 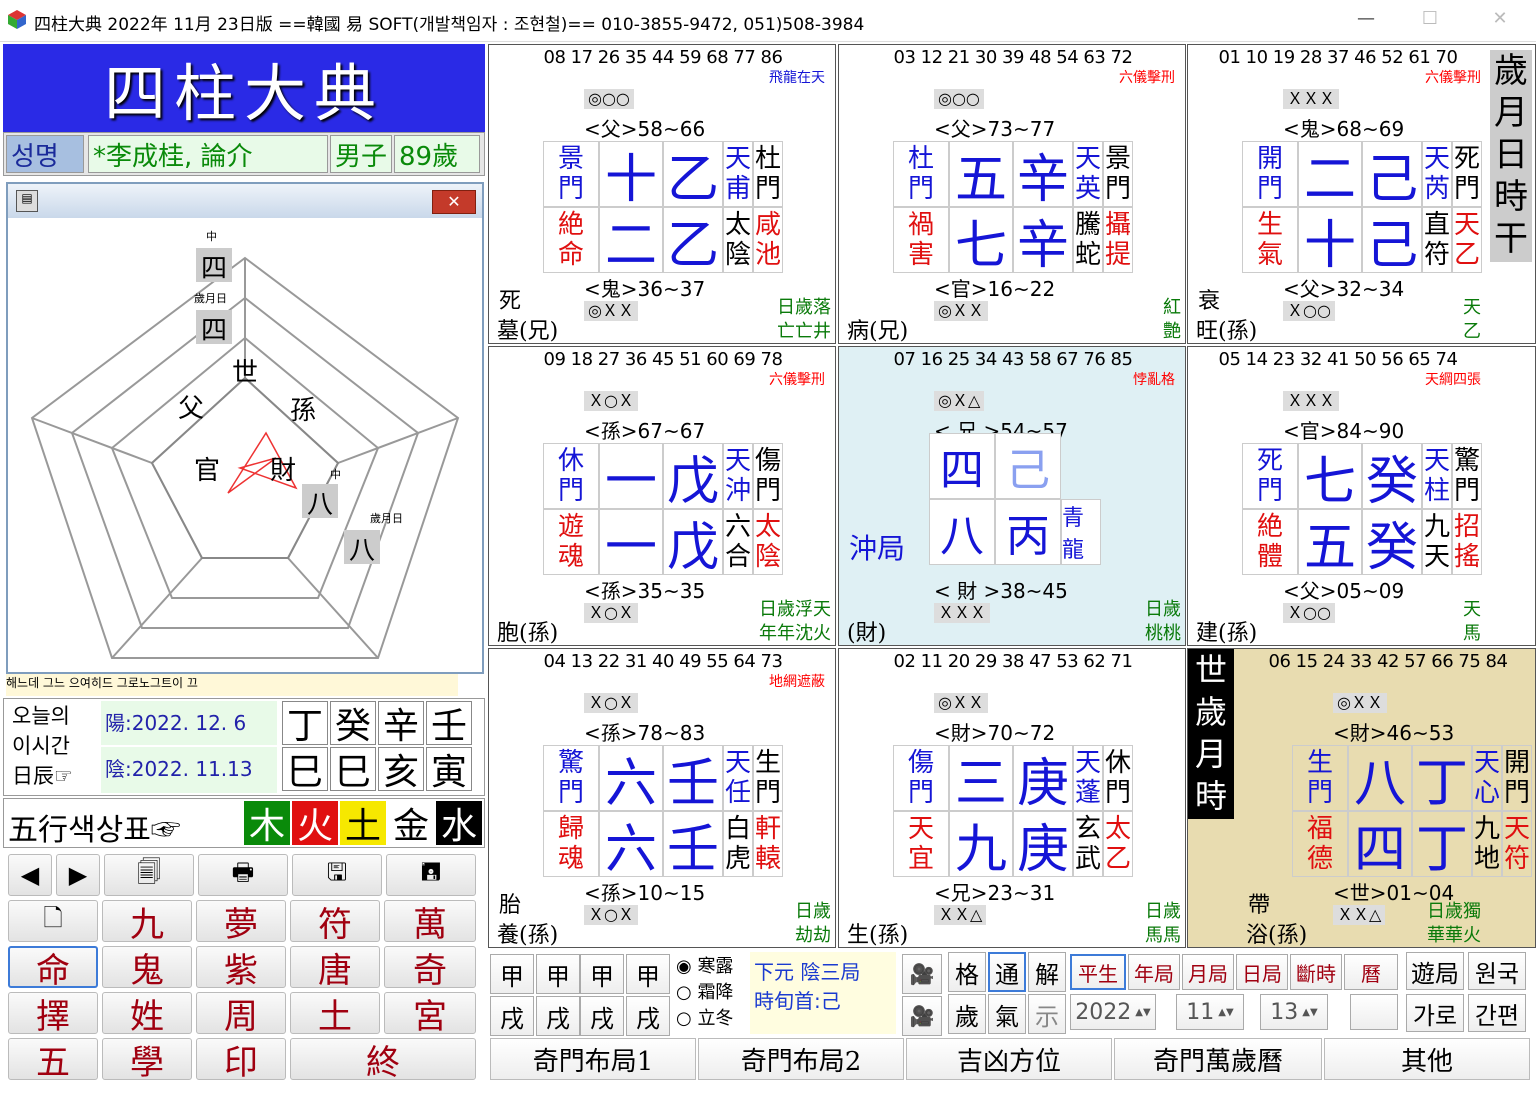 I want to click on right2-big-label: 八, so click(x=362, y=548).